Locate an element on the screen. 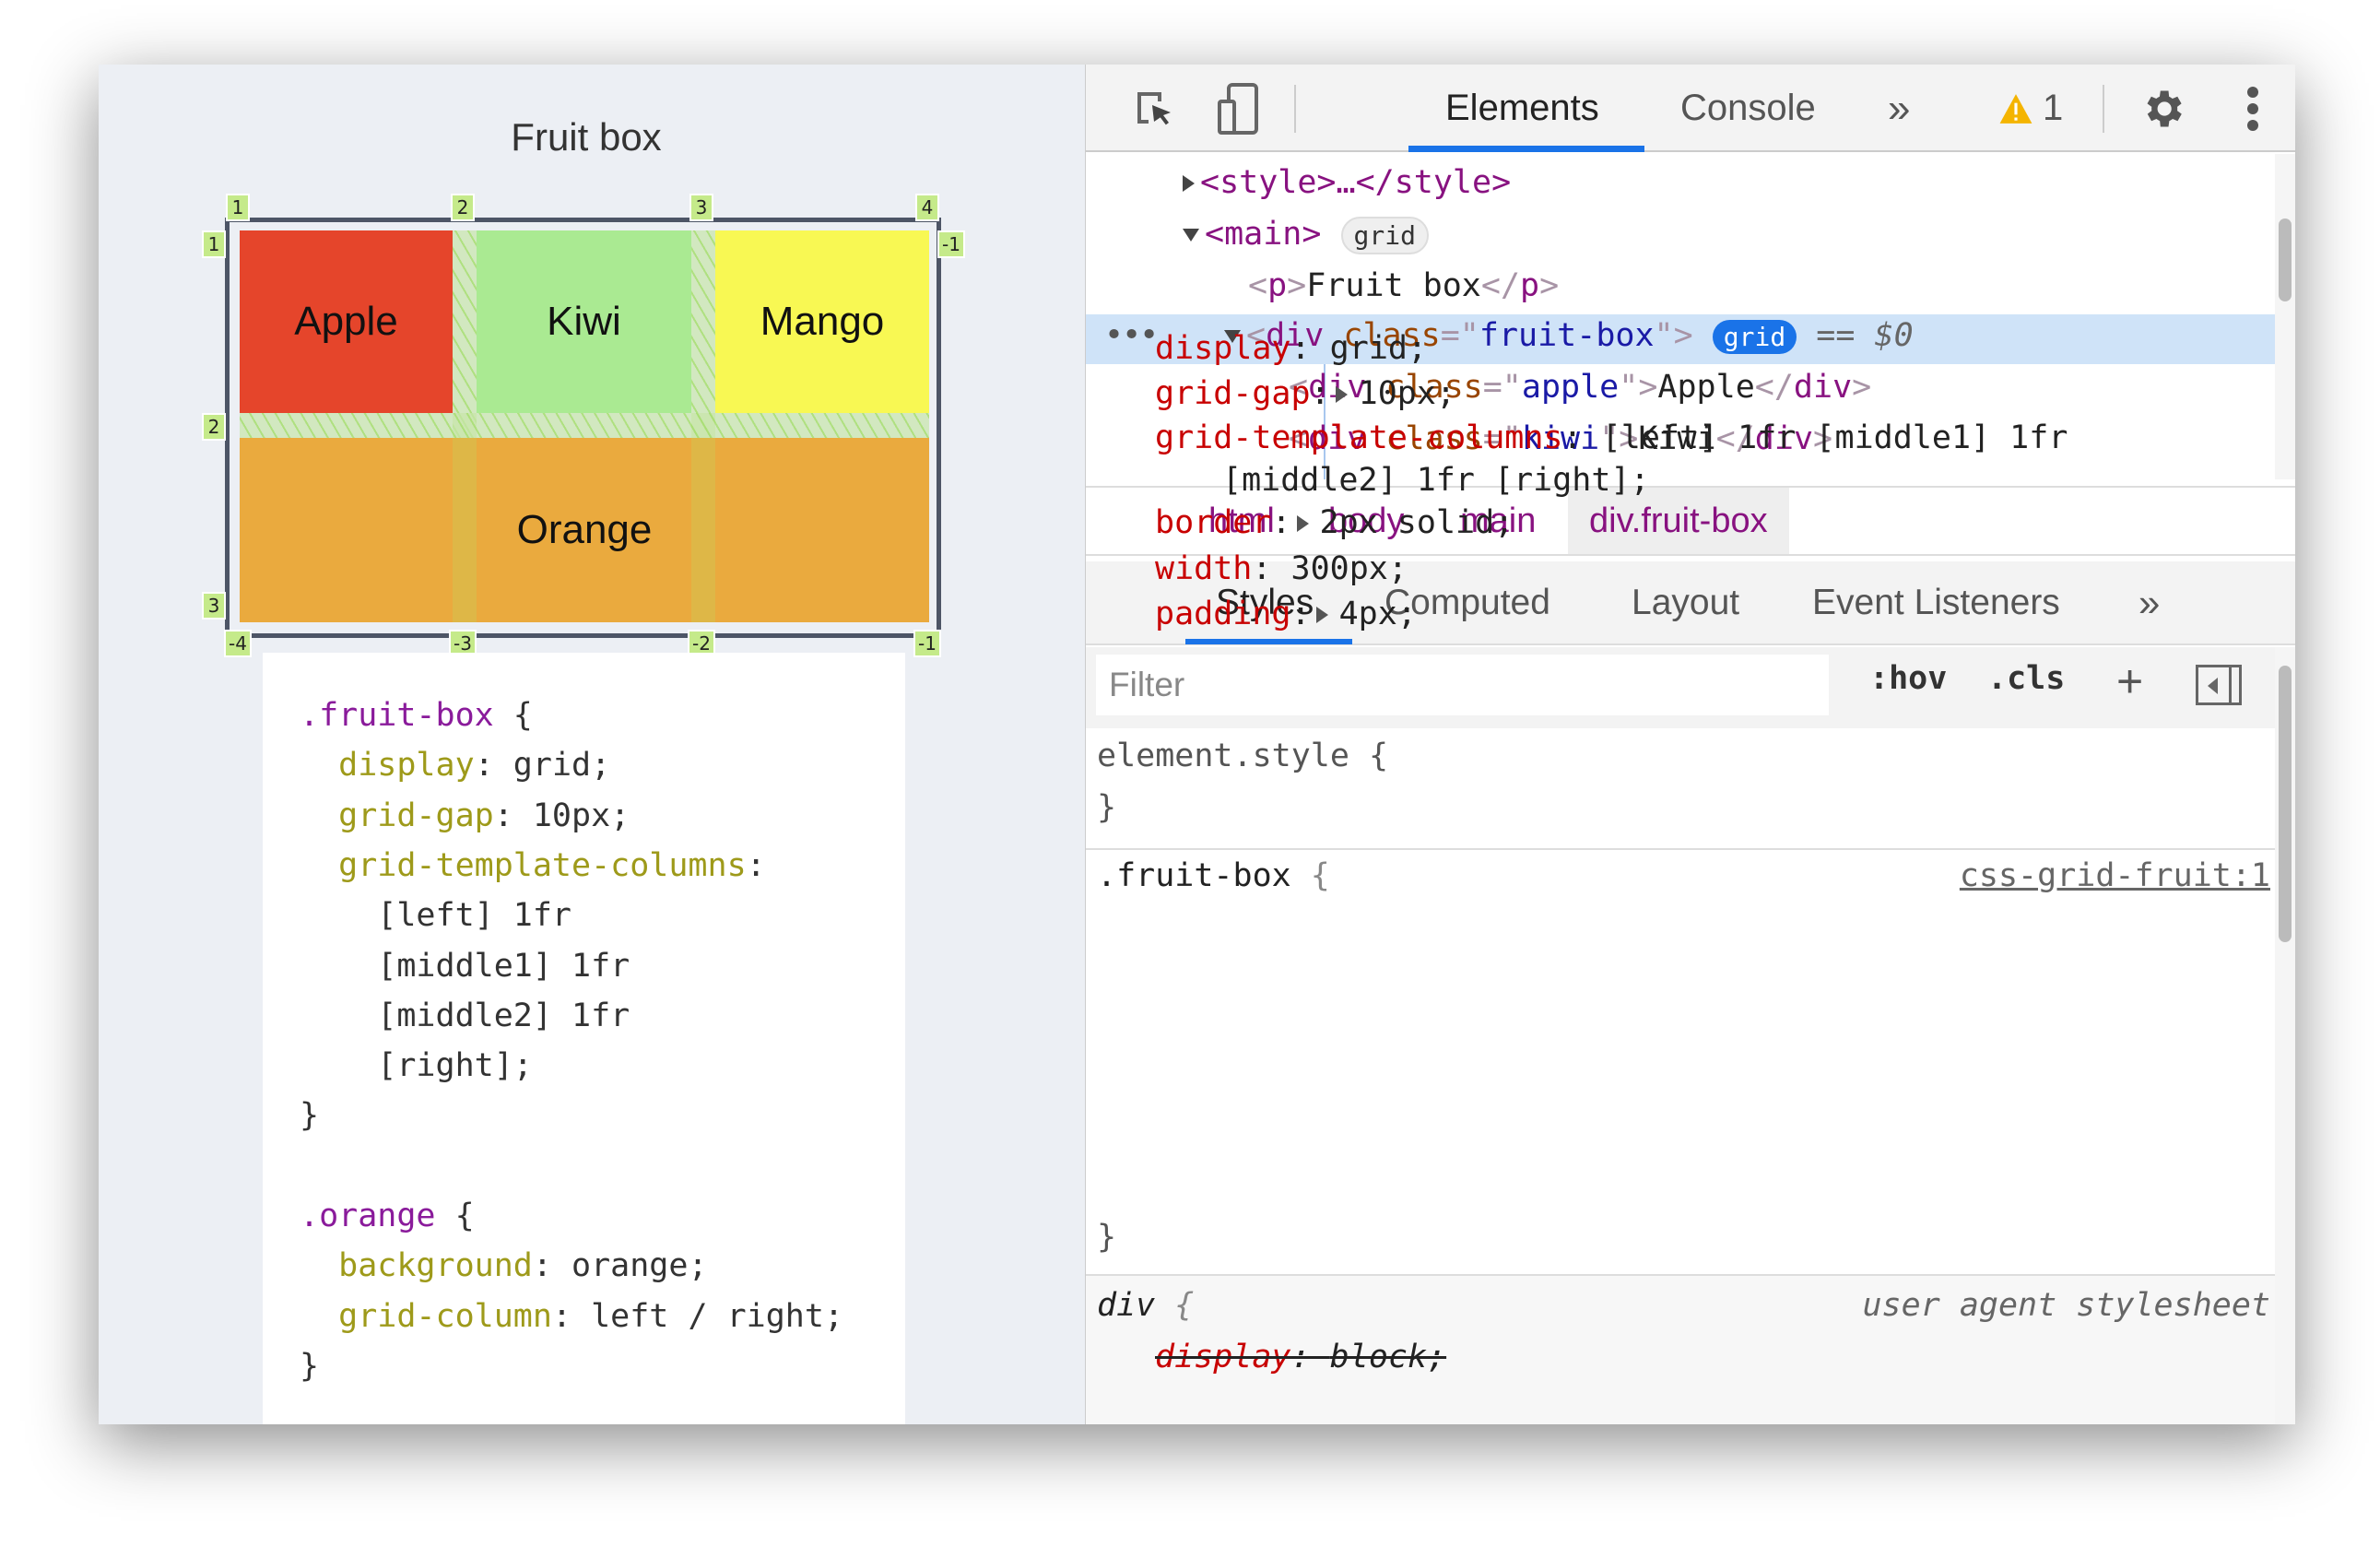 The image size is (2380, 1558). inspect-element-icon is located at coordinates (1154, 108).